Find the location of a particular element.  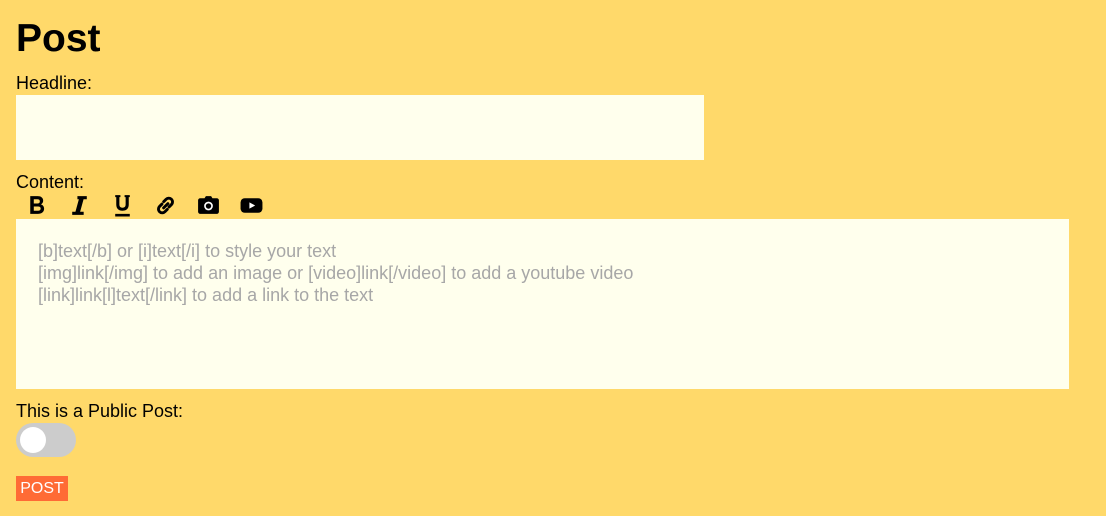

link-icon is located at coordinates (165, 205).